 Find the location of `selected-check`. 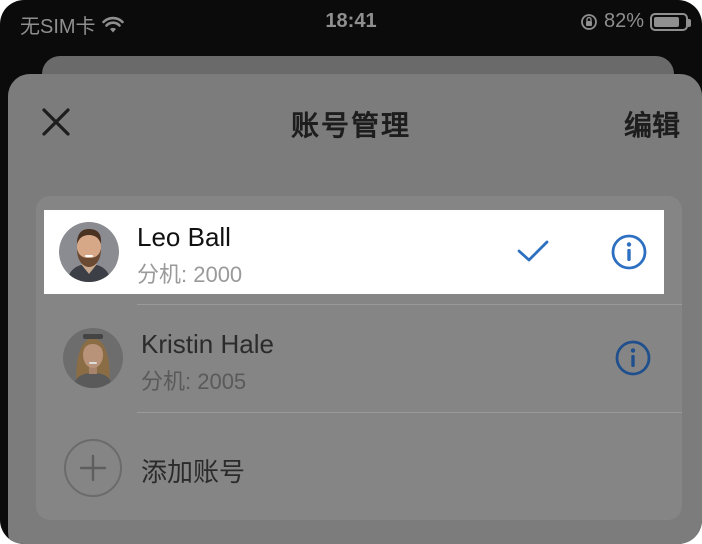

selected-check is located at coordinates (533, 251).